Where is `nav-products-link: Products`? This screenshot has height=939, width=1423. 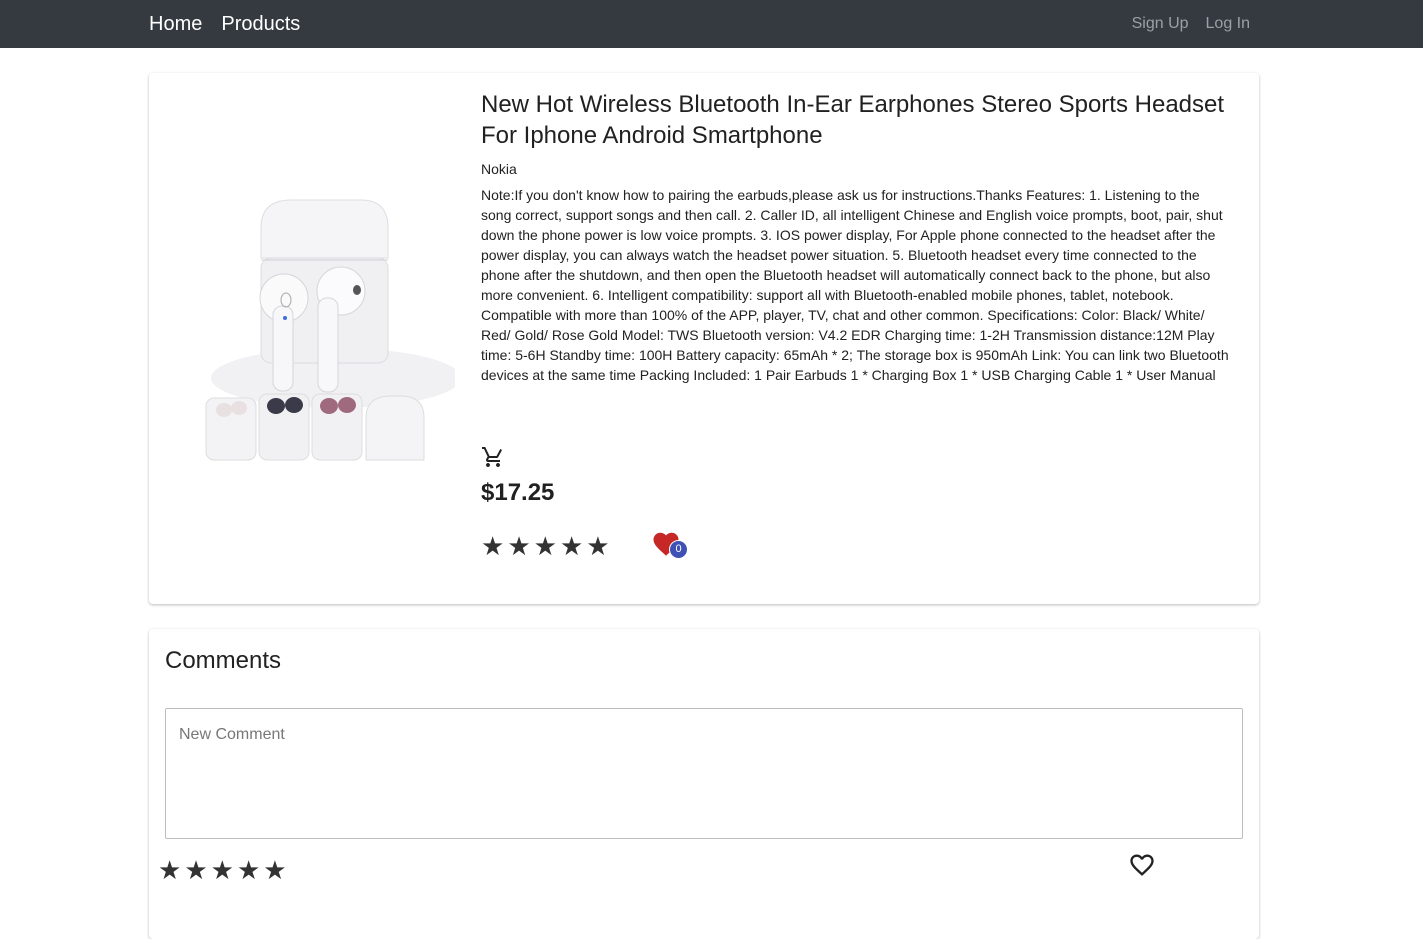
nav-products-link: Products is located at coordinates (260, 24).